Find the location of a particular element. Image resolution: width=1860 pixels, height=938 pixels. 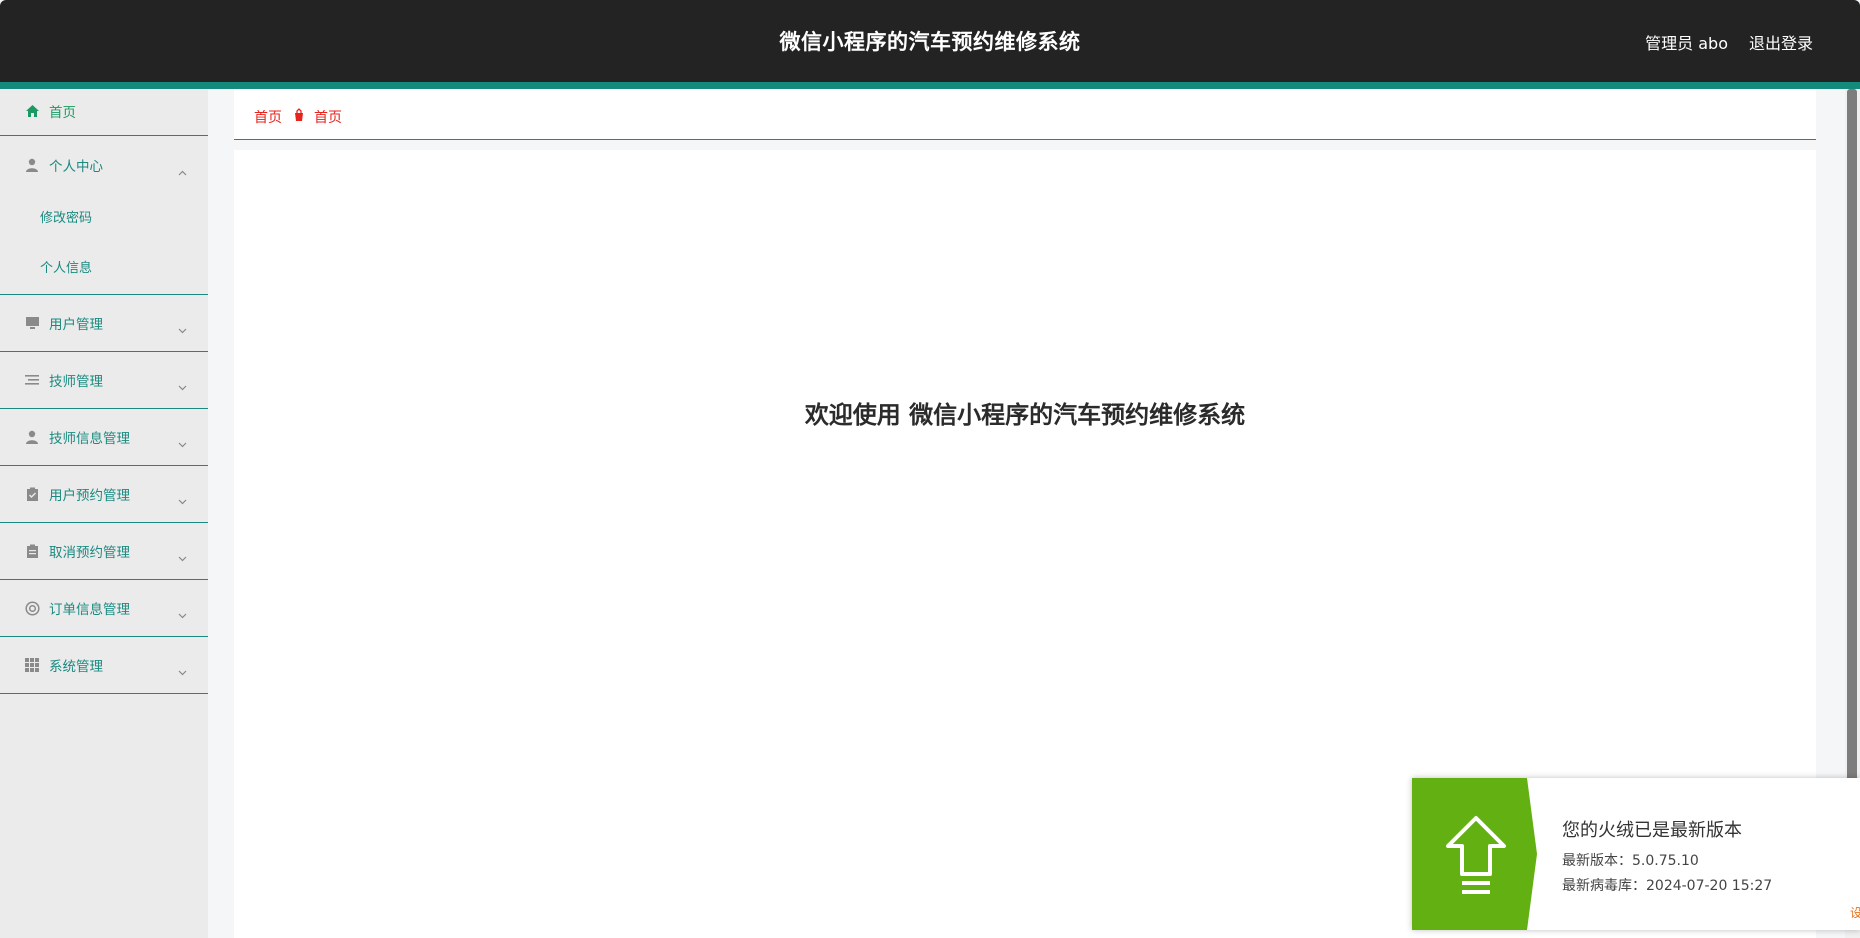

sidebar-item-label: 取消预约管理 is located at coordinates (89, 553).